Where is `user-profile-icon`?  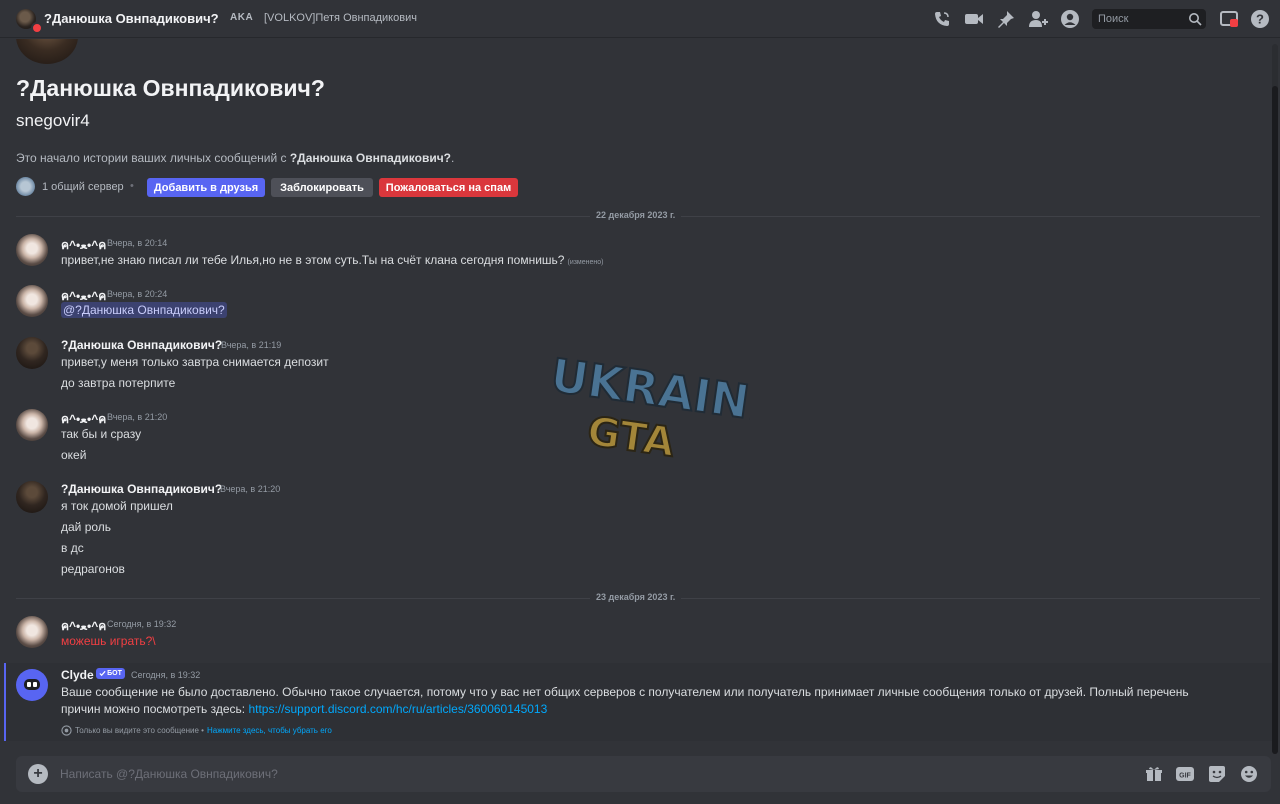 user-profile-icon is located at coordinates (1070, 19).